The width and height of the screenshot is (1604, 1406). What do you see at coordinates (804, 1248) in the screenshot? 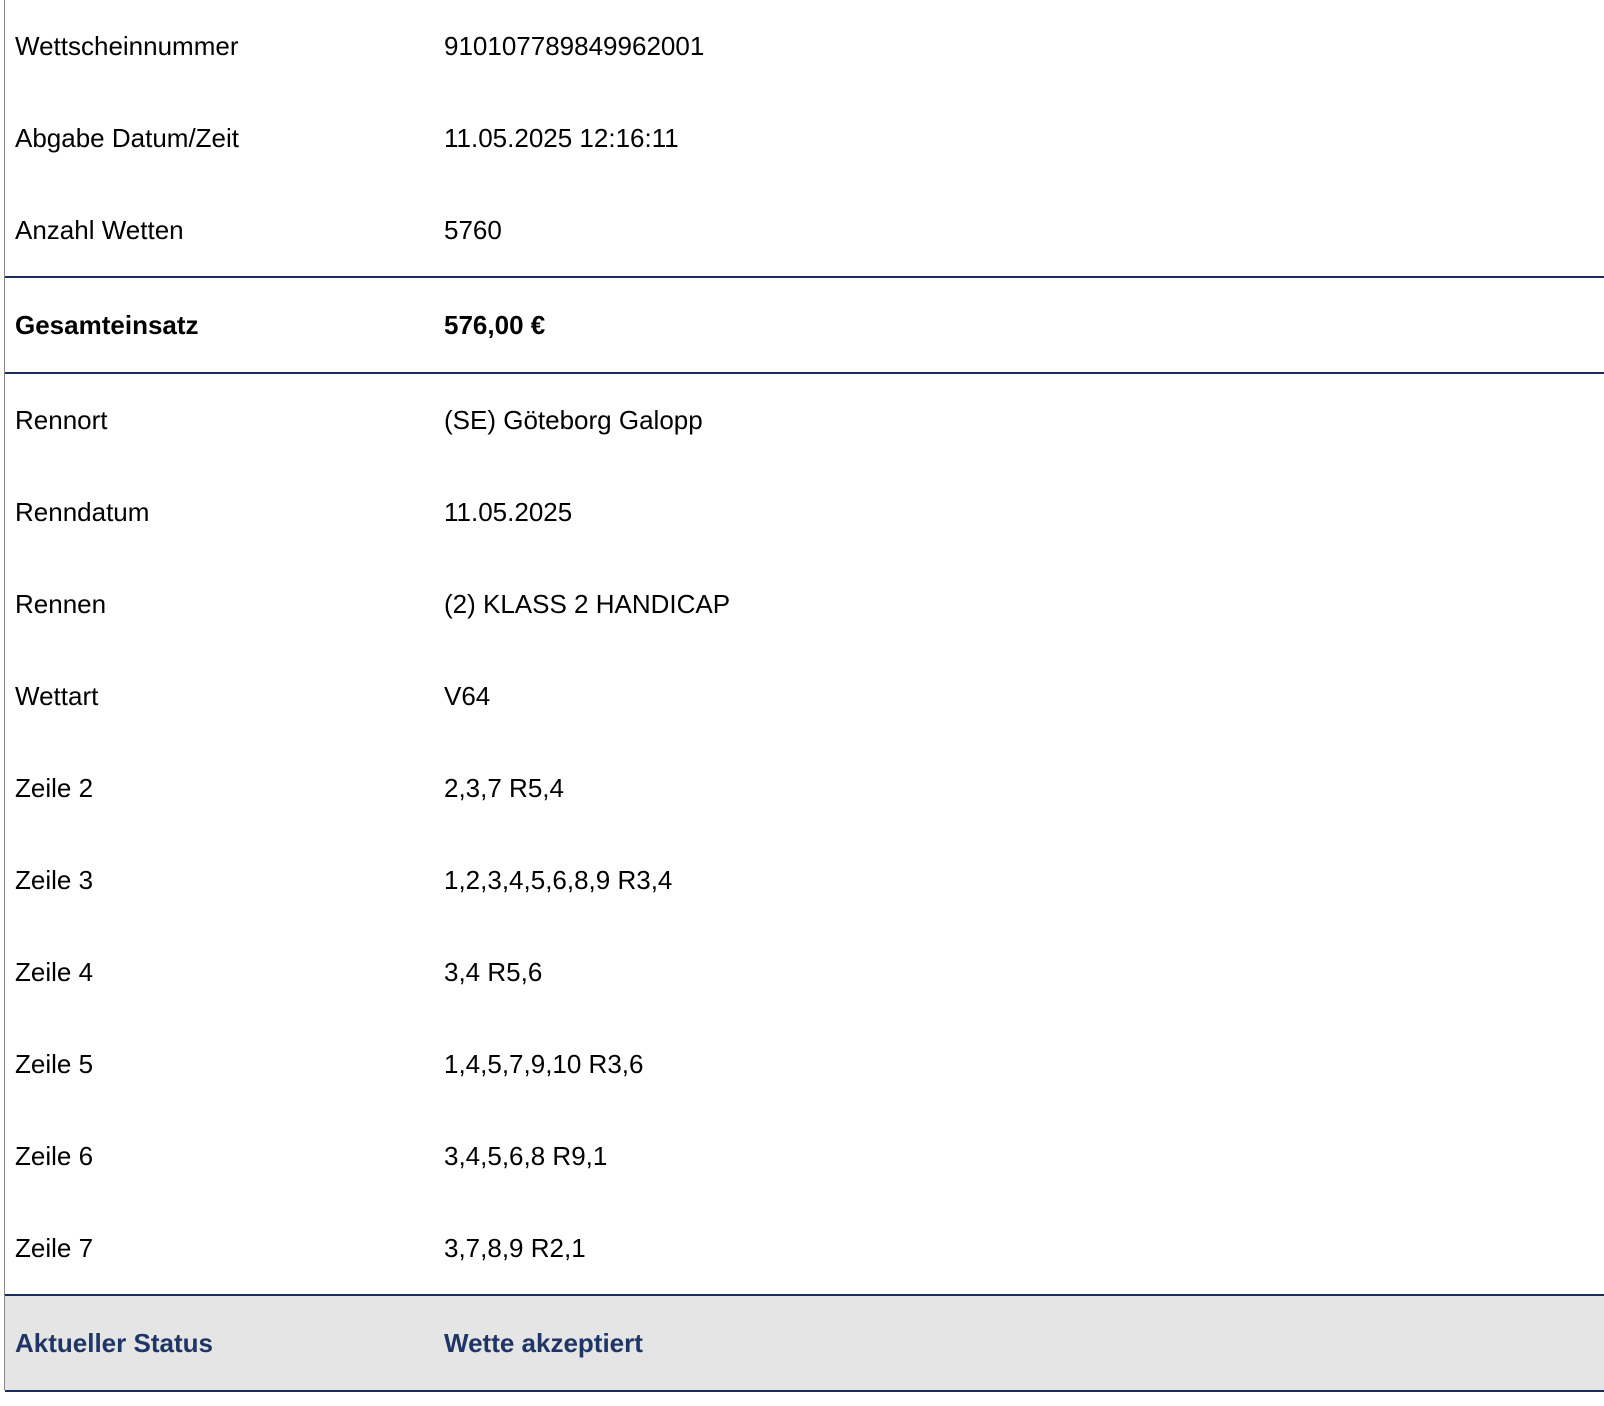
I see `row-line-7: Zeile 7 3,7,8,9 R2,1` at bounding box center [804, 1248].